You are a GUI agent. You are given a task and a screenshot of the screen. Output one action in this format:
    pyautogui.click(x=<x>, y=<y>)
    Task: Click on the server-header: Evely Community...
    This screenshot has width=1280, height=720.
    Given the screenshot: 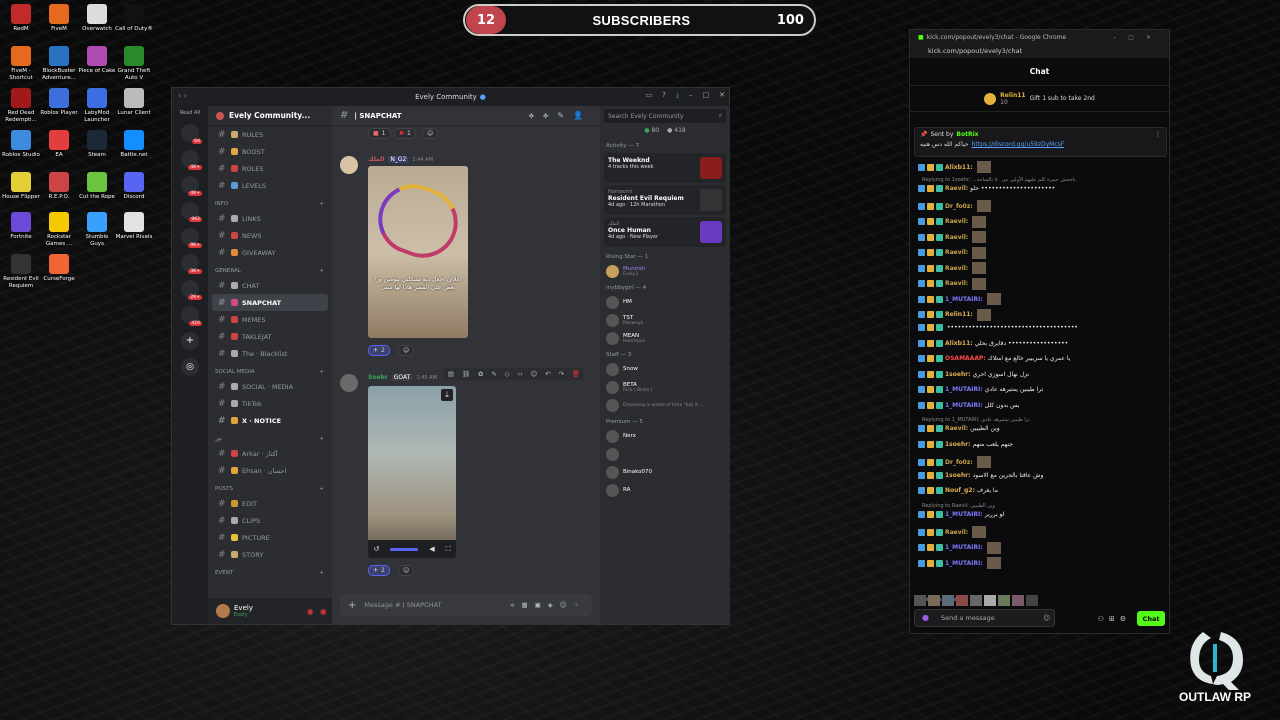 What is the action you would take?
    pyautogui.click(x=270, y=116)
    